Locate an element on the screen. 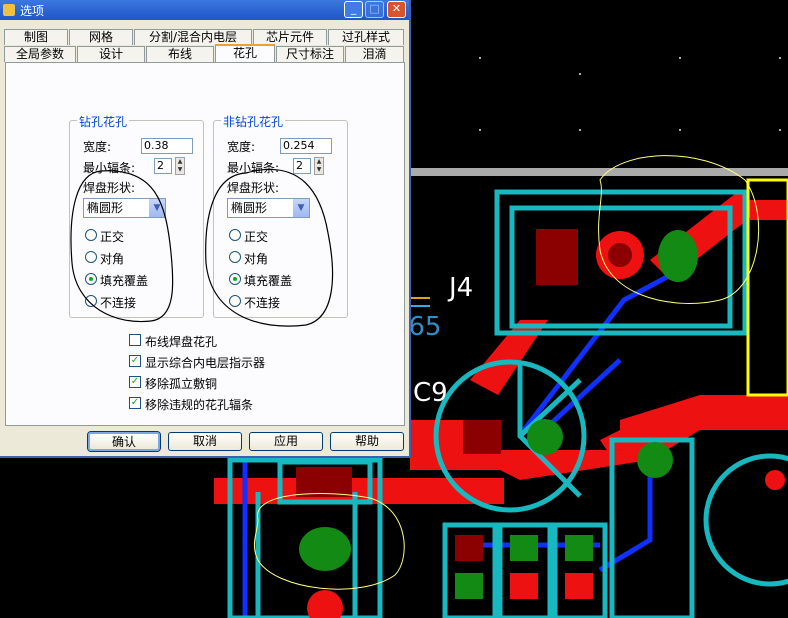 Image resolution: width=788 pixels, height=618 pixels. tab-row-1: 制图 网格 分割/混合内电层 芯片元件 过孔样式 is located at coordinates (204, 37).